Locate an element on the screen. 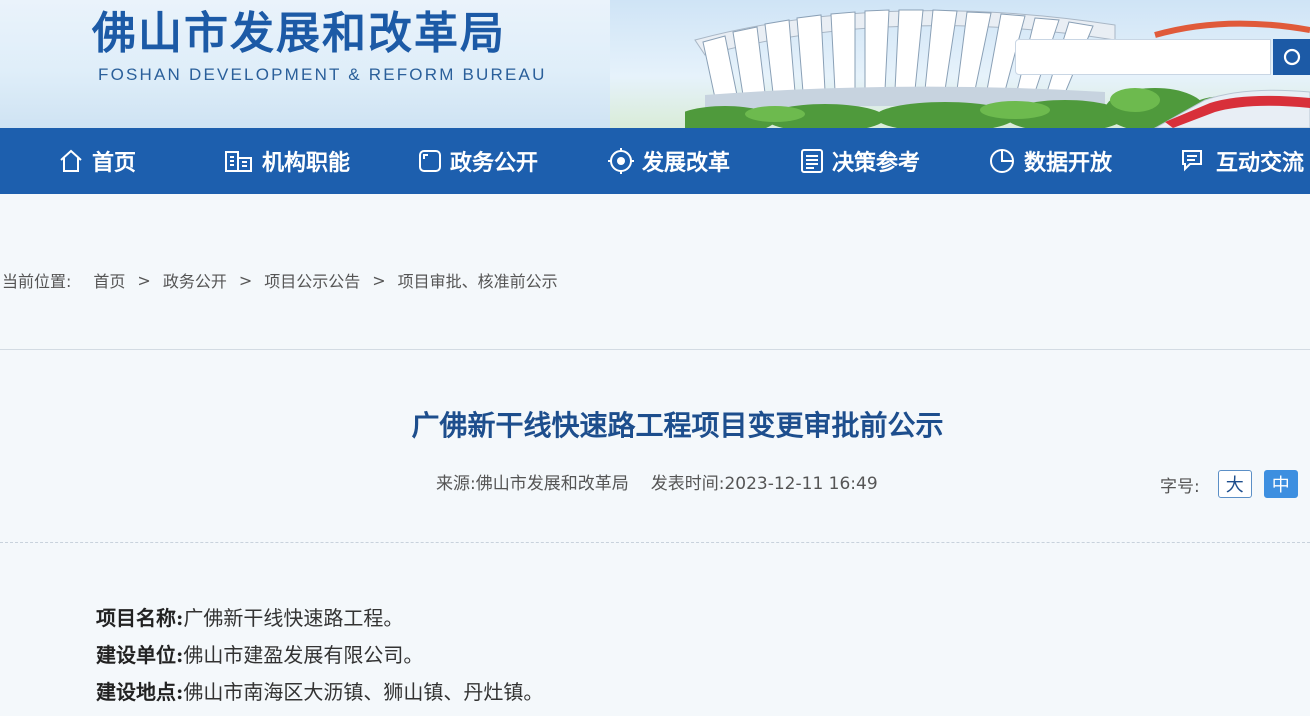 The width and height of the screenshot is (1310, 716). square-icon is located at coordinates (430, 161).